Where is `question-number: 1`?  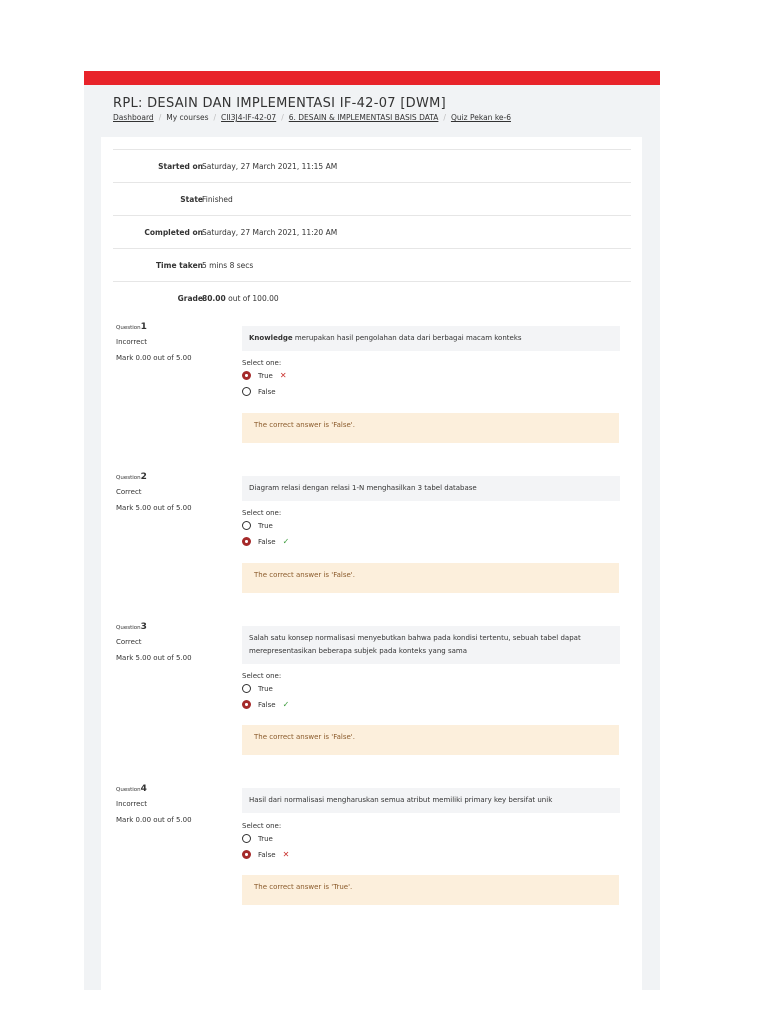 question-number: 1 is located at coordinates (143, 327).